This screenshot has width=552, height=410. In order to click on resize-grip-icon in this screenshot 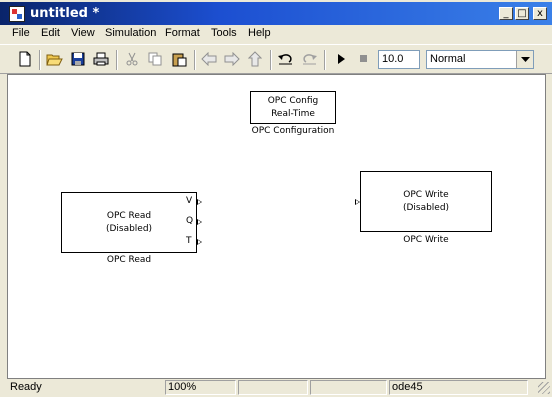, I will do `click(544, 388)`.